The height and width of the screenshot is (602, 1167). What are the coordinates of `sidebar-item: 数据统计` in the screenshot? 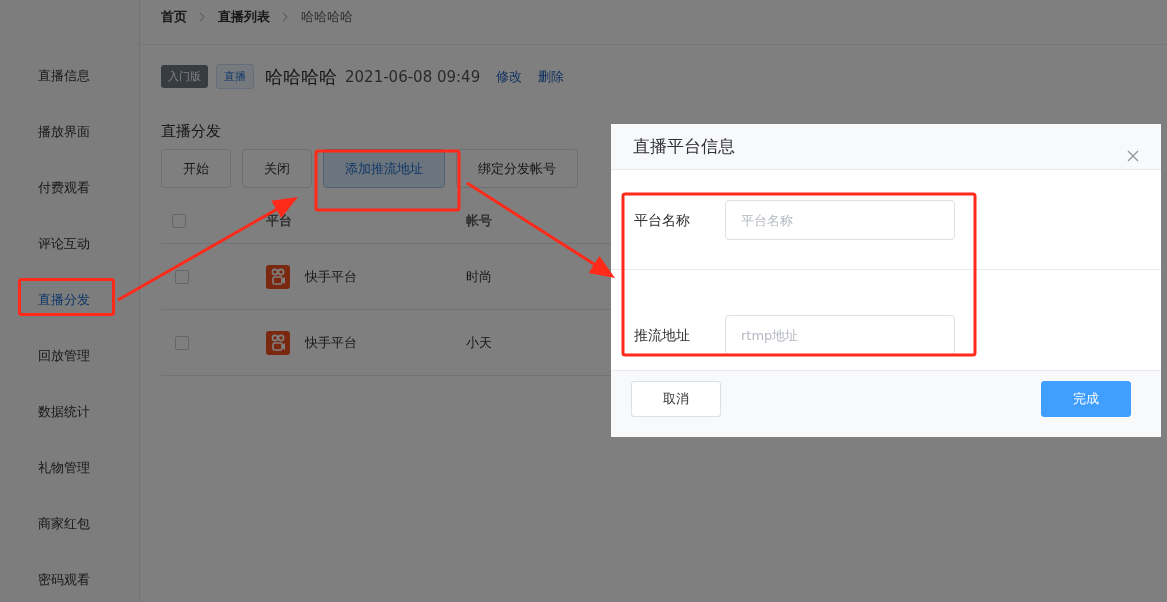 It's located at (45, 412).